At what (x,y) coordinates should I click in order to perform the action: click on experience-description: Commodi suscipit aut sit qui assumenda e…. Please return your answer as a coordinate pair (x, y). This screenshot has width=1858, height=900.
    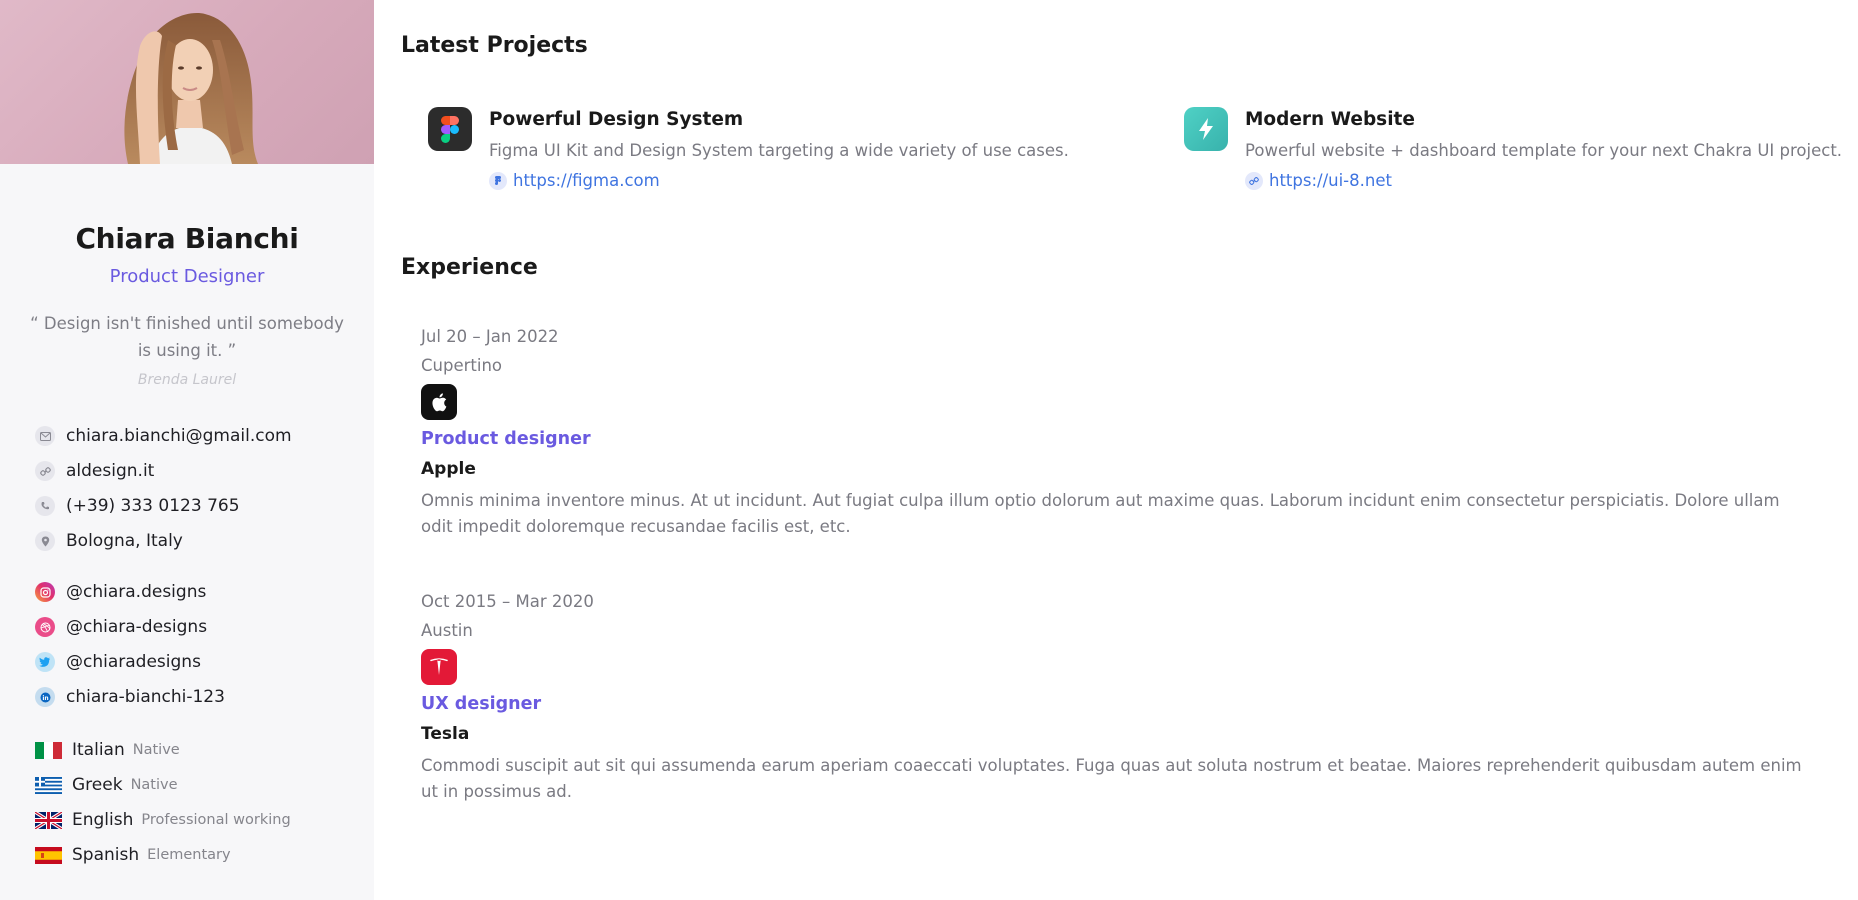
    Looking at the image, I should click on (1111, 778).